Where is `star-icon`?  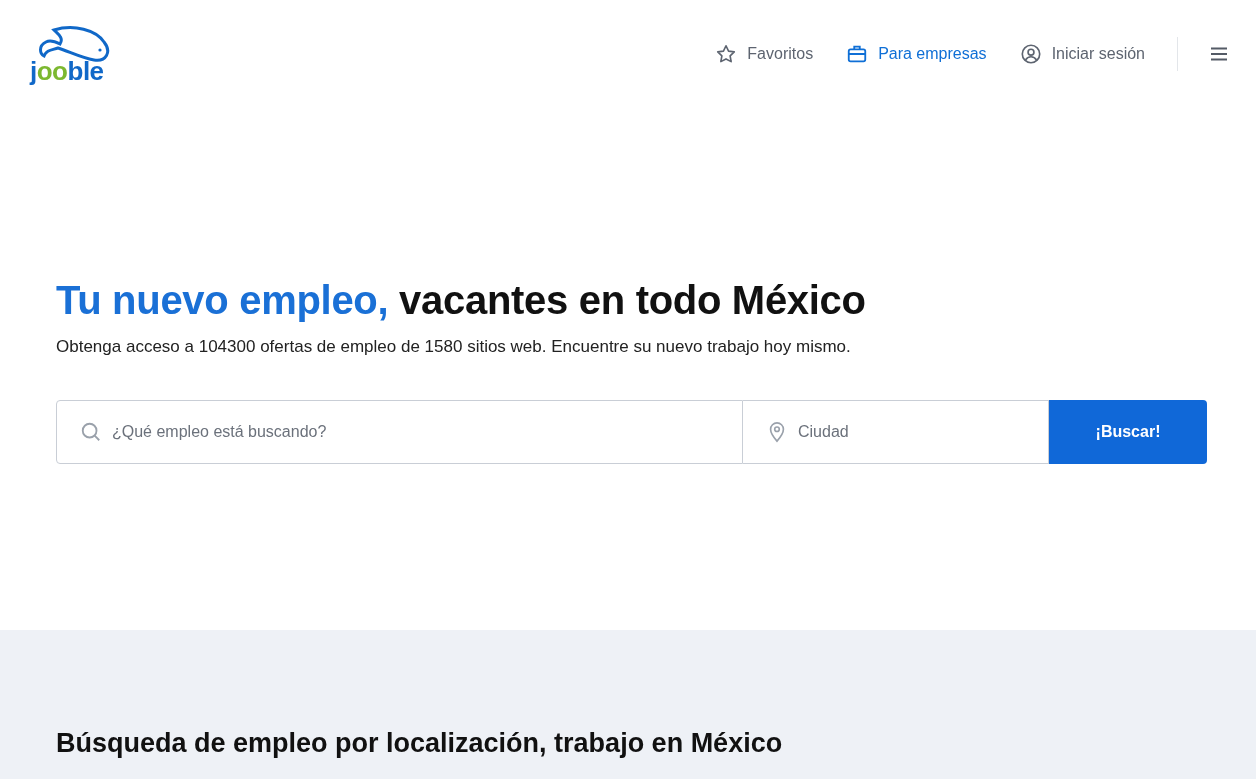 star-icon is located at coordinates (726, 54).